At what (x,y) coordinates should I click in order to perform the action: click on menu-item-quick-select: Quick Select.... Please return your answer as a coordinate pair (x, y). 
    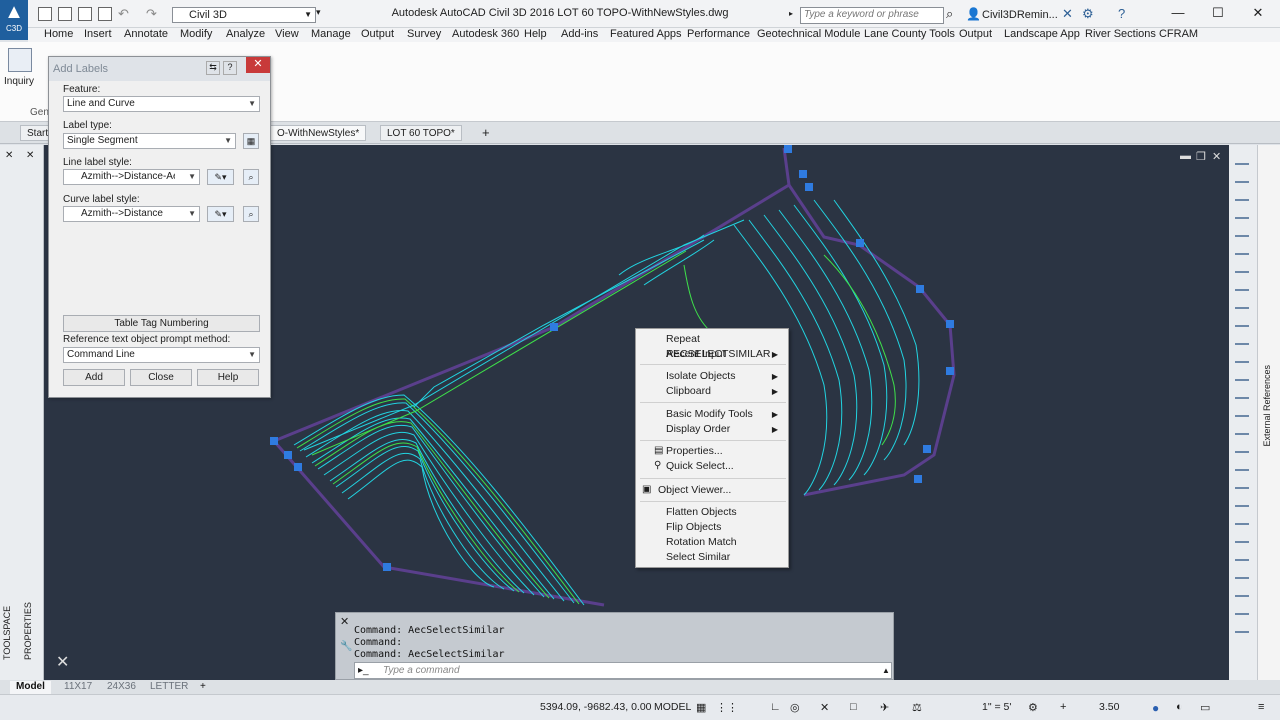
    Looking at the image, I should click on (726, 466).